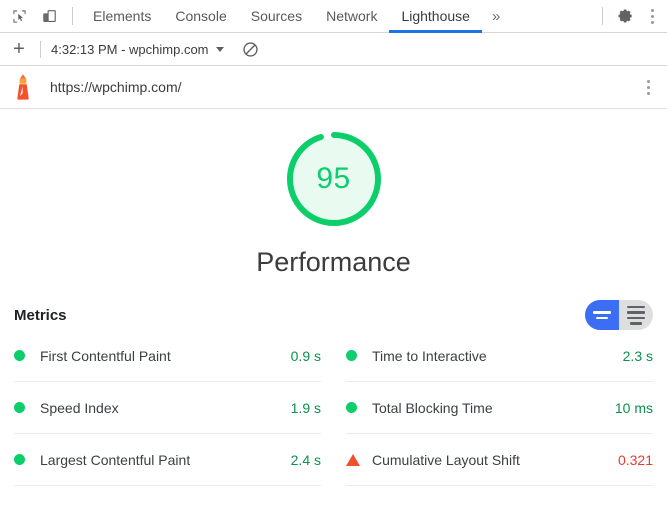  I want to click on metric-label: Total Blocking Time, so click(432, 407).